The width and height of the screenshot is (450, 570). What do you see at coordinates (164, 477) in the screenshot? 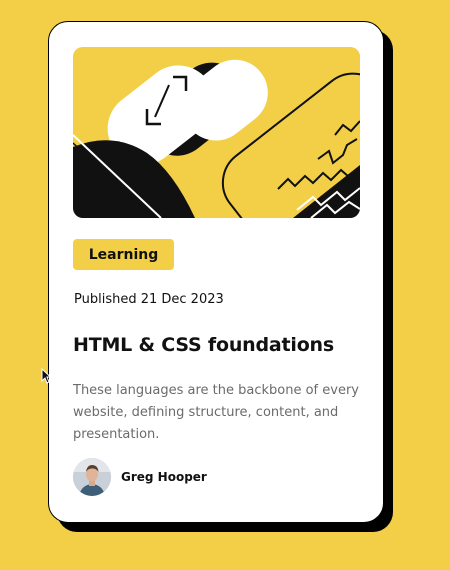
I see `author-name: Greg Hooper` at bounding box center [164, 477].